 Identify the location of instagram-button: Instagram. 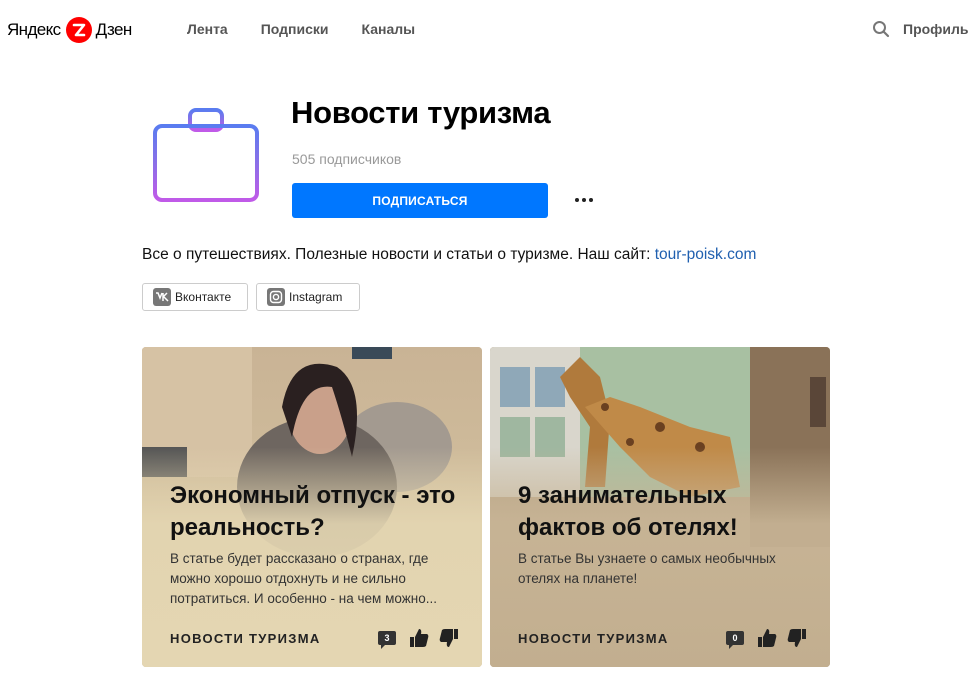
(308, 297).